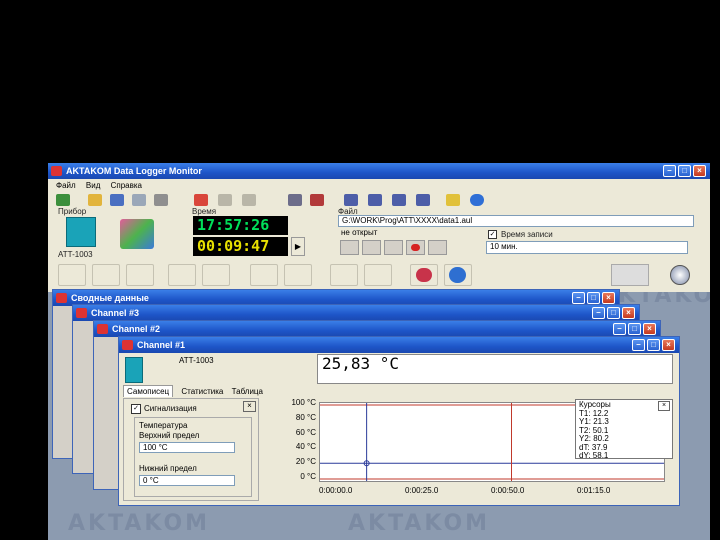 This screenshot has height=540, width=720. I want to click on delete-icon, so click(201, 200).